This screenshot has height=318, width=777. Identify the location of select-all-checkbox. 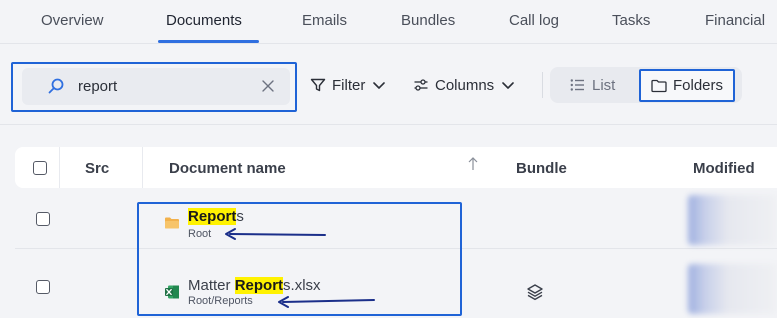
(40, 168).